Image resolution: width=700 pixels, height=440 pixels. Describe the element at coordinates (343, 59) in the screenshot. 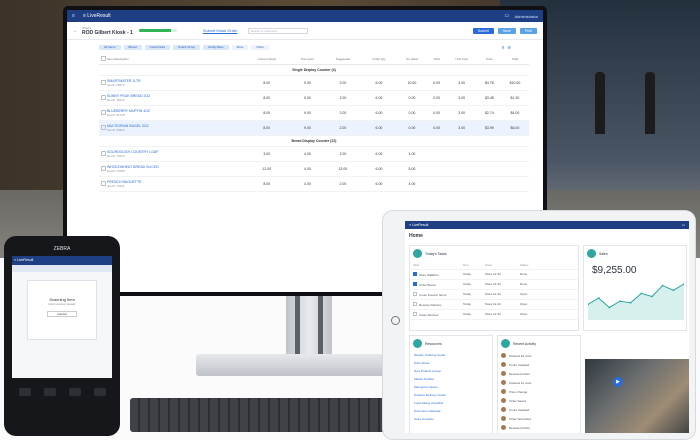

I see `column-header: Suggested` at that location.